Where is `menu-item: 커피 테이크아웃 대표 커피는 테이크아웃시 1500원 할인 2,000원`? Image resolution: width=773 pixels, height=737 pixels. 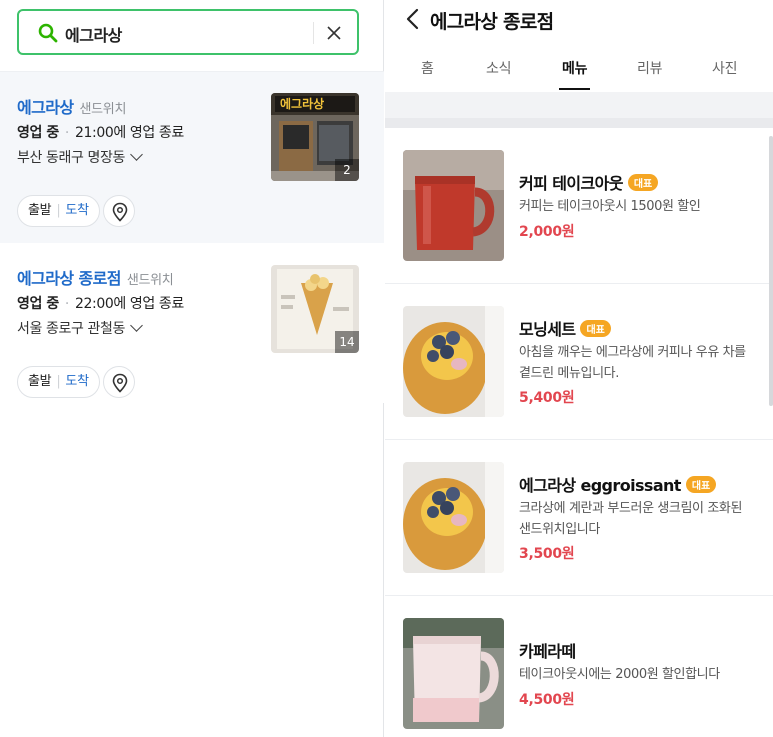
menu-item: 커피 테이크아웃 대표 커피는 테이크아웃시 1500원 할인 2,000원 is located at coordinates (579, 206).